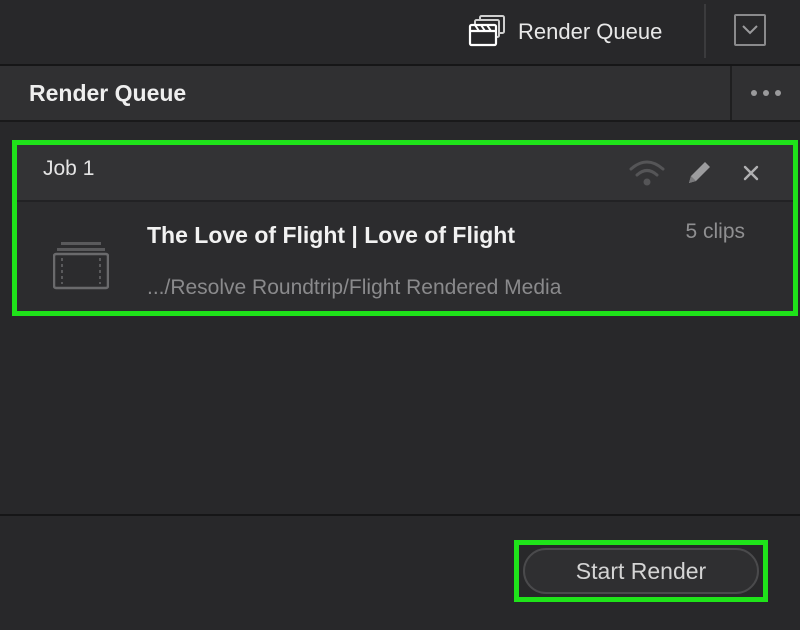 Image resolution: width=800 pixels, height=630 pixels. I want to click on close-icon, so click(751, 173).